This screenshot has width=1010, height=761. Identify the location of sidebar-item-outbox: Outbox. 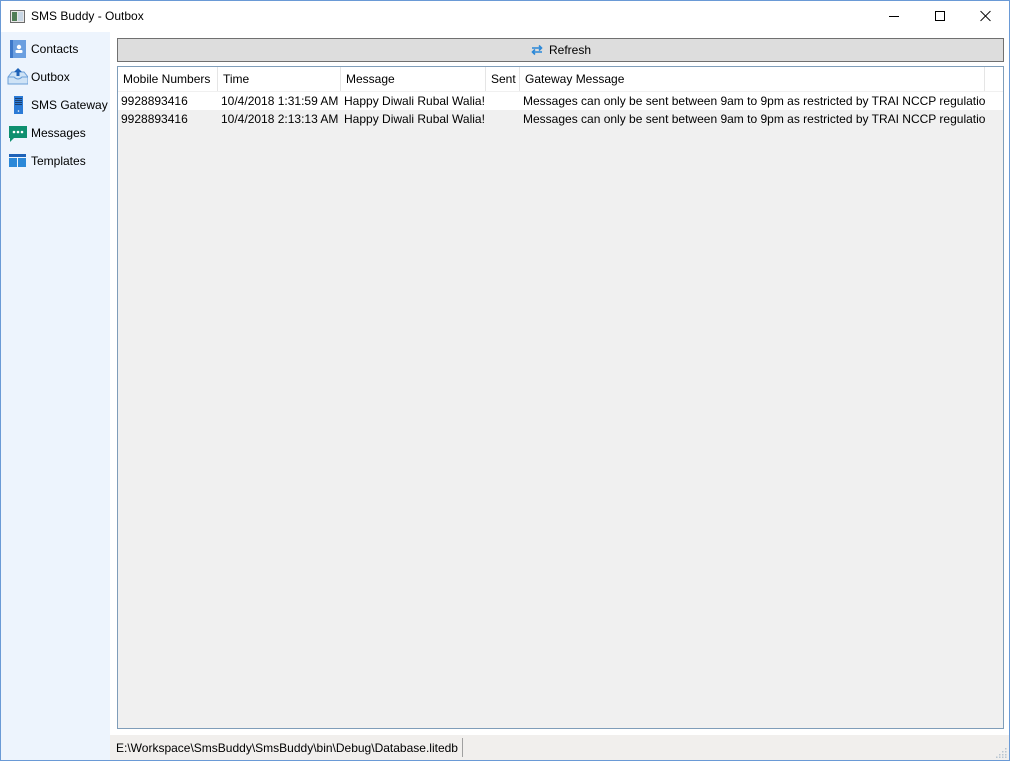
(55, 77).